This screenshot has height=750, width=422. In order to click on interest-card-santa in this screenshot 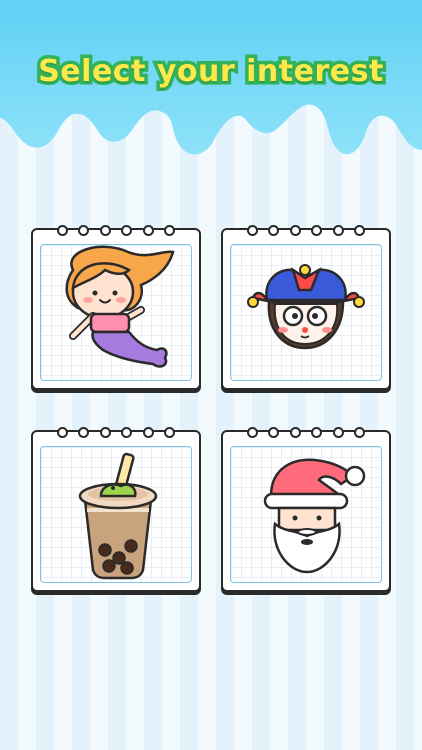, I will do `click(306, 509)`.